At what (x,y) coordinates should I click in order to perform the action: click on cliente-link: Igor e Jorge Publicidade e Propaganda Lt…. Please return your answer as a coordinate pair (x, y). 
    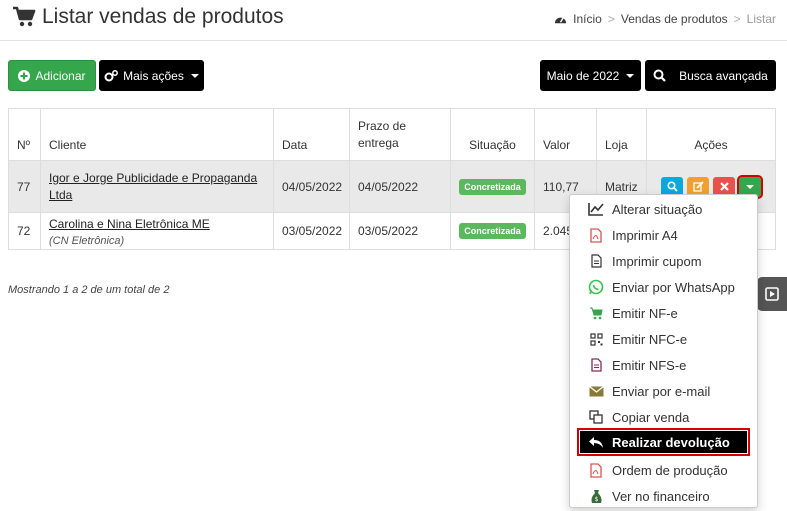
    Looking at the image, I should click on (157, 187).